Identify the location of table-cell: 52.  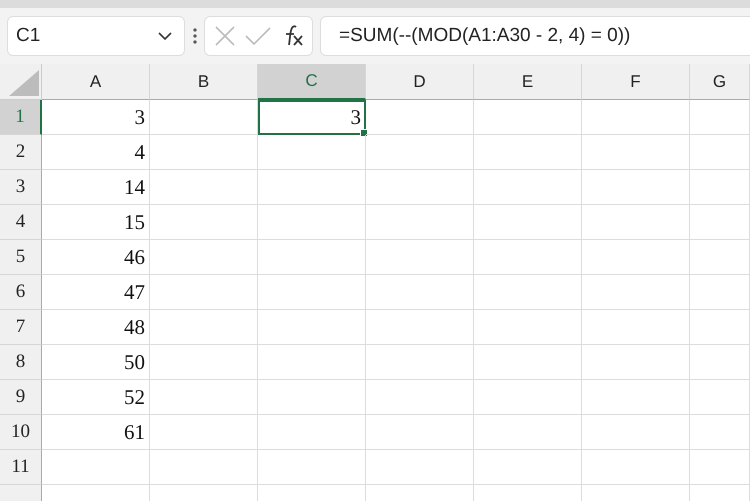
(96, 397).